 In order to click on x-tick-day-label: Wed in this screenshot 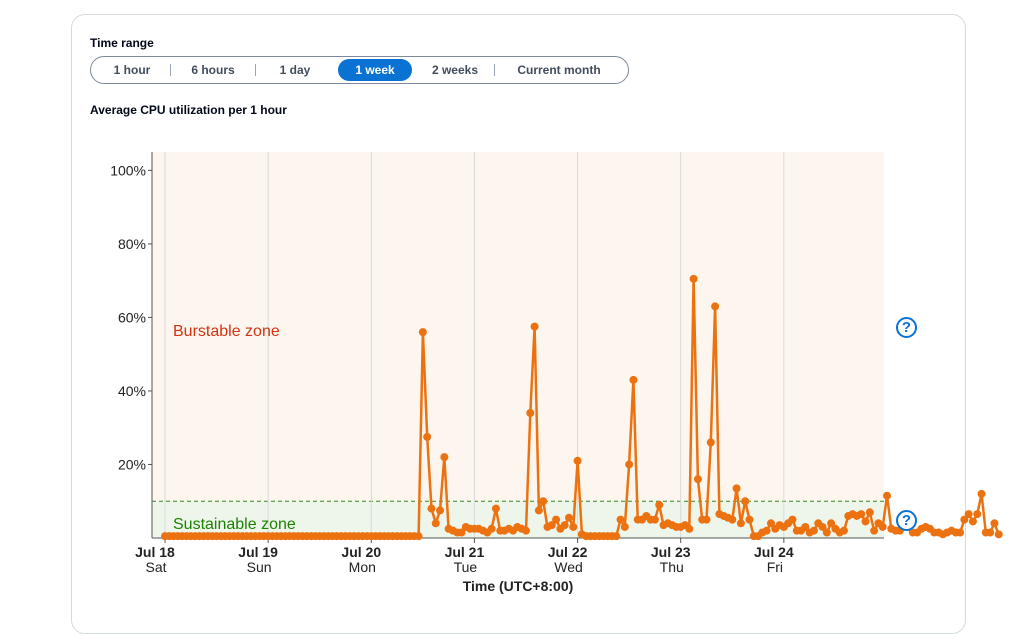, I will do `click(568, 567)`.